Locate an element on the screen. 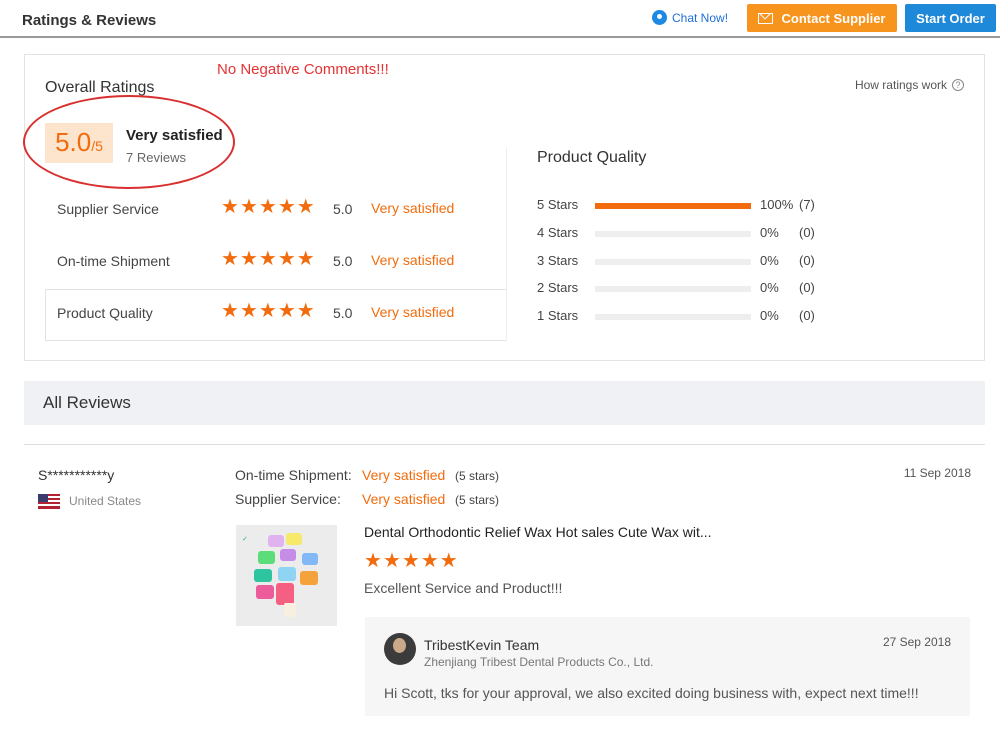  reply-date: 27 Sep 2018 is located at coordinates (916, 642).